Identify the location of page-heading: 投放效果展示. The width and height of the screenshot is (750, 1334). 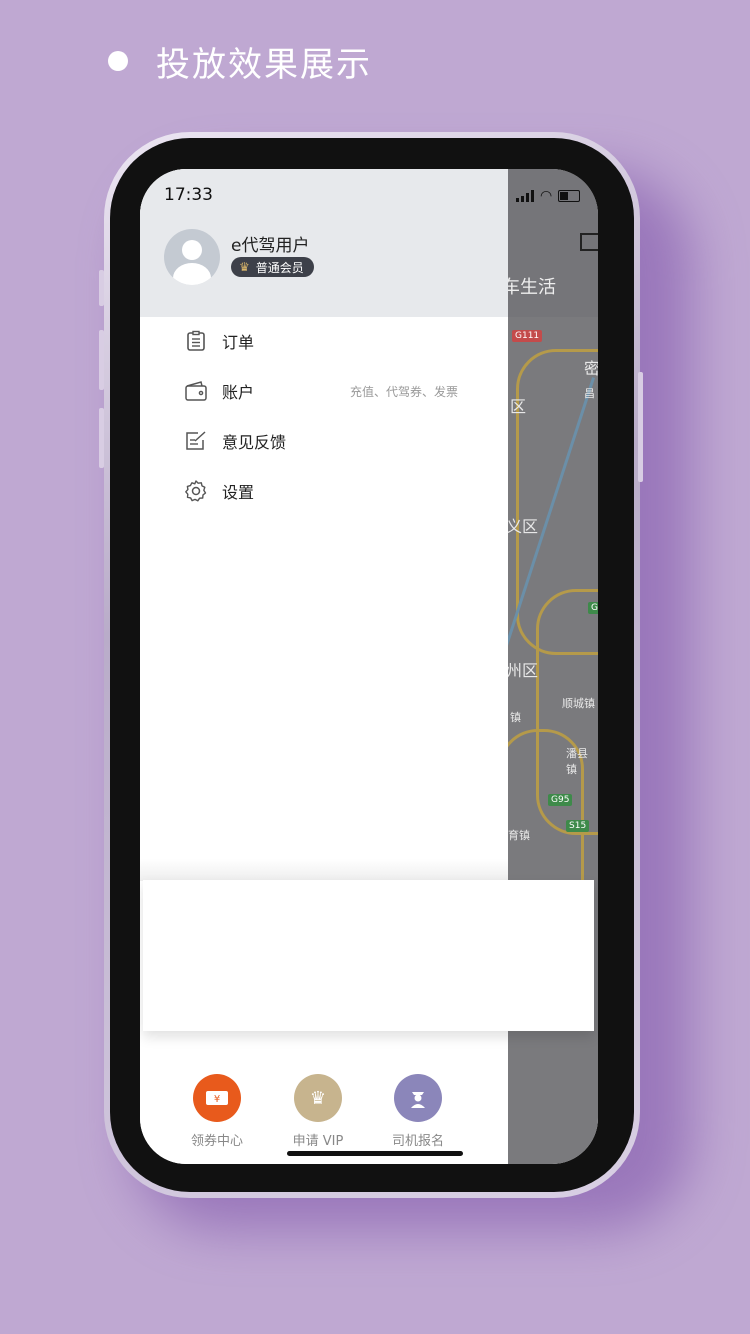
(240, 61).